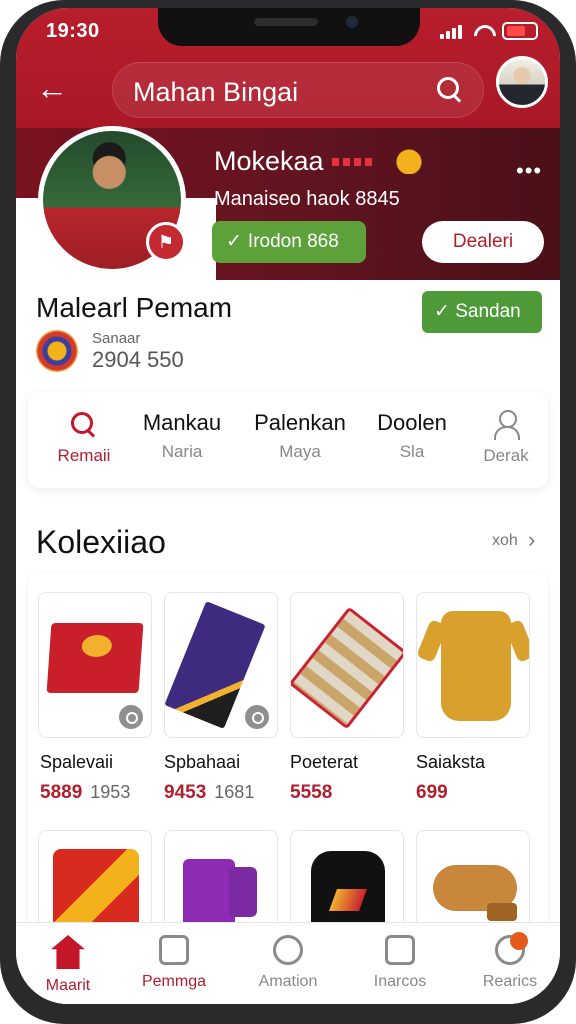 Image resolution: width=576 pixels, height=1024 pixels. I want to click on status-icons, so click(489, 31).